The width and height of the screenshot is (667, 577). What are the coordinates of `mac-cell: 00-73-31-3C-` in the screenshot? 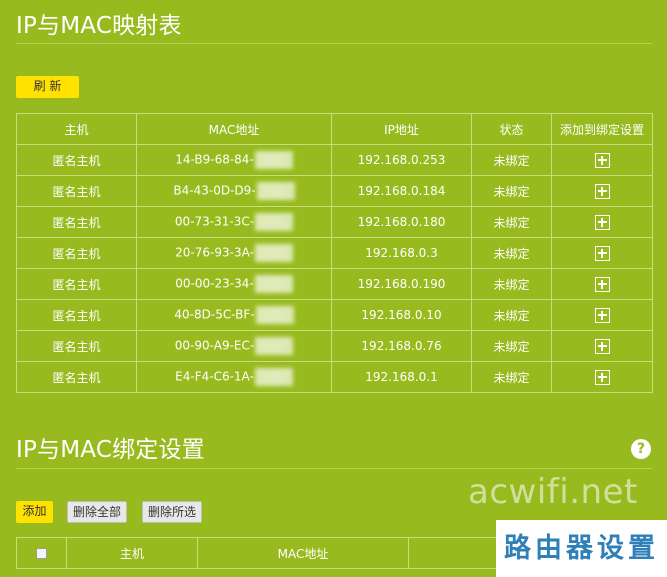 It's located at (234, 222).